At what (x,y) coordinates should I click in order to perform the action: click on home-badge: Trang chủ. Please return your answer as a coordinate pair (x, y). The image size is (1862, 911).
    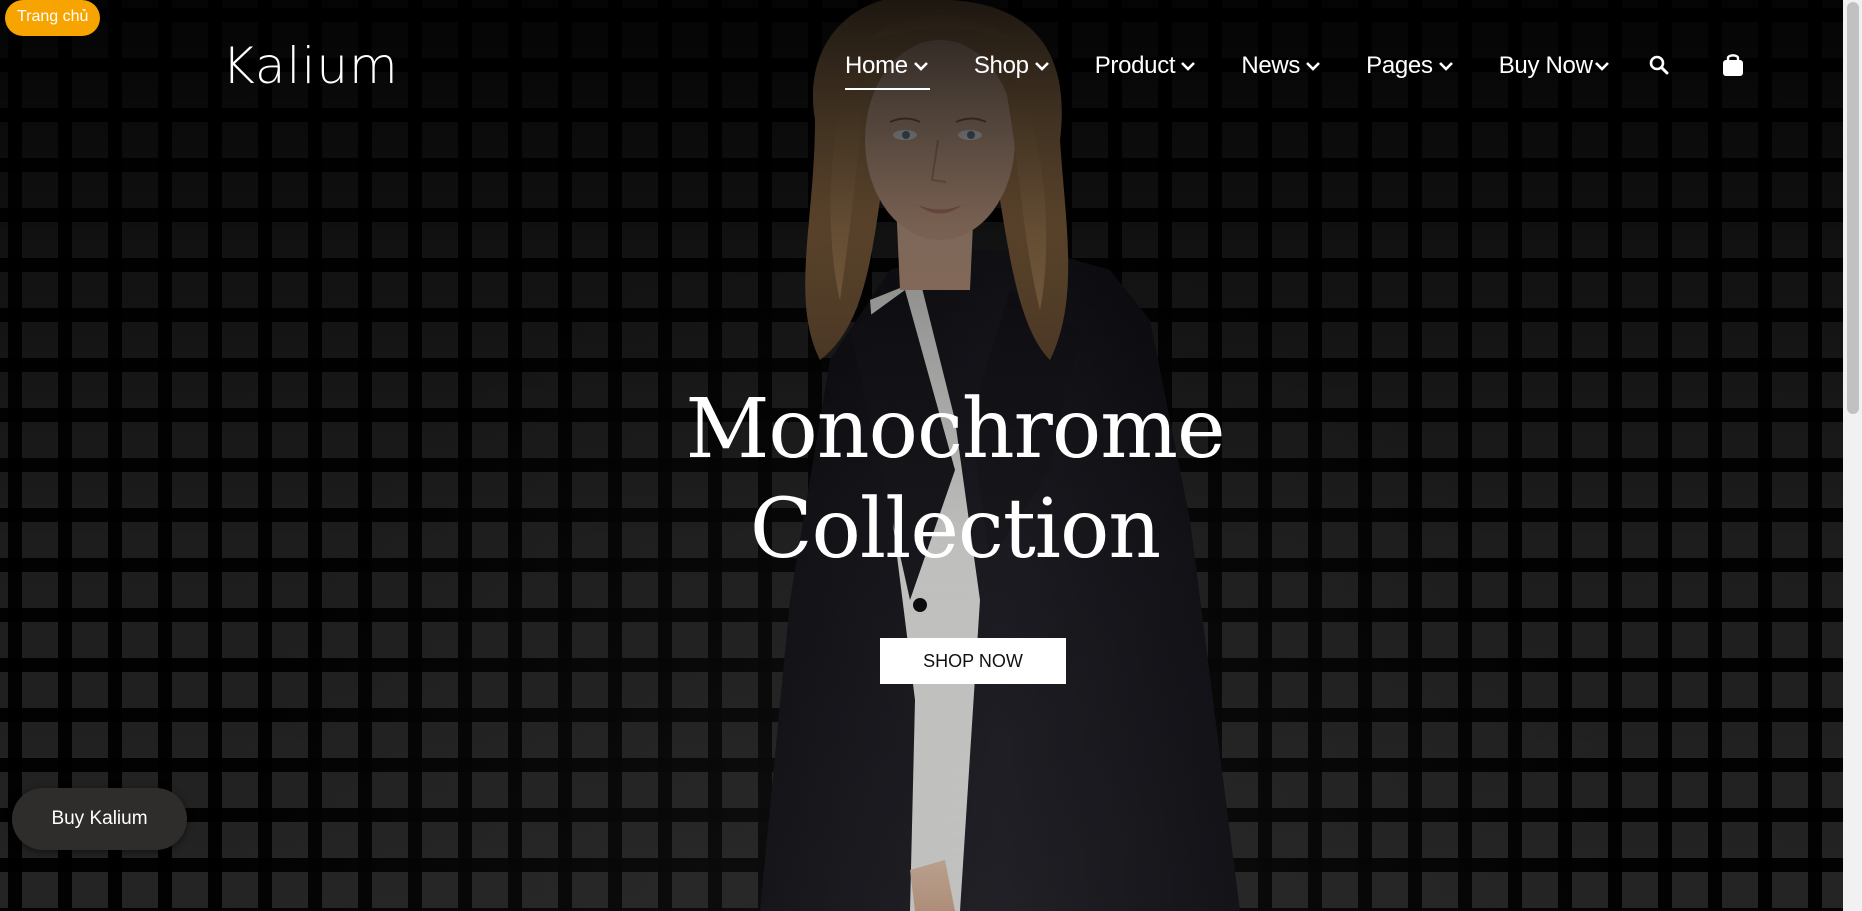
    Looking at the image, I should click on (53, 18).